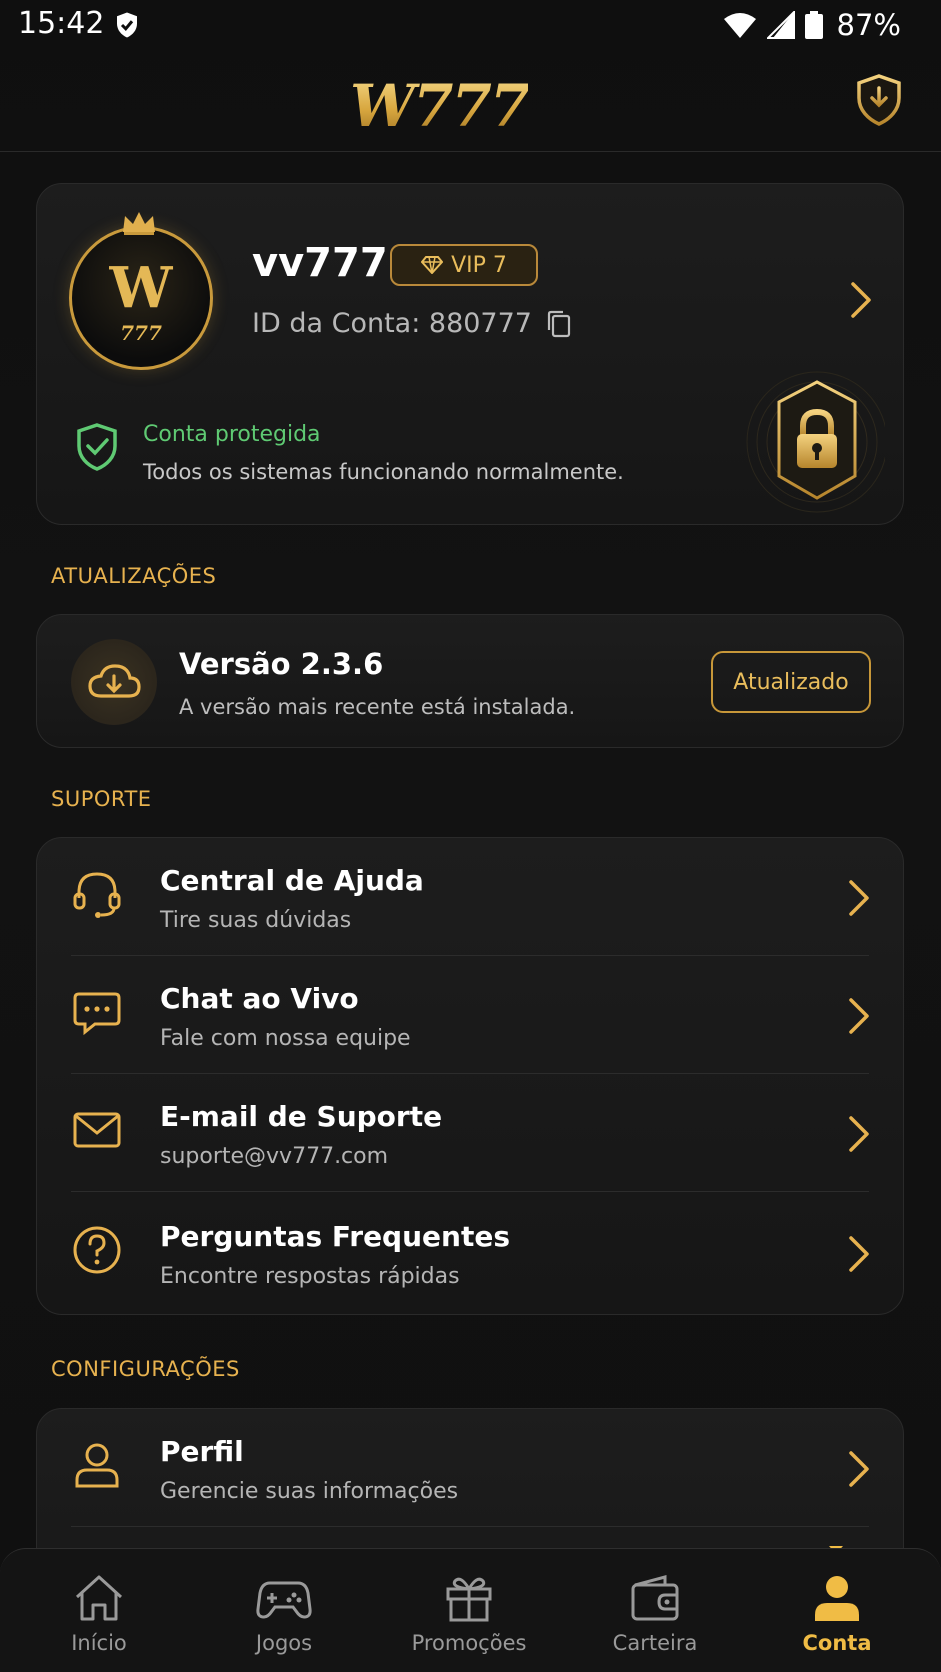 The height and width of the screenshot is (1672, 941). I want to click on nav-label: Início, so click(99, 1643).